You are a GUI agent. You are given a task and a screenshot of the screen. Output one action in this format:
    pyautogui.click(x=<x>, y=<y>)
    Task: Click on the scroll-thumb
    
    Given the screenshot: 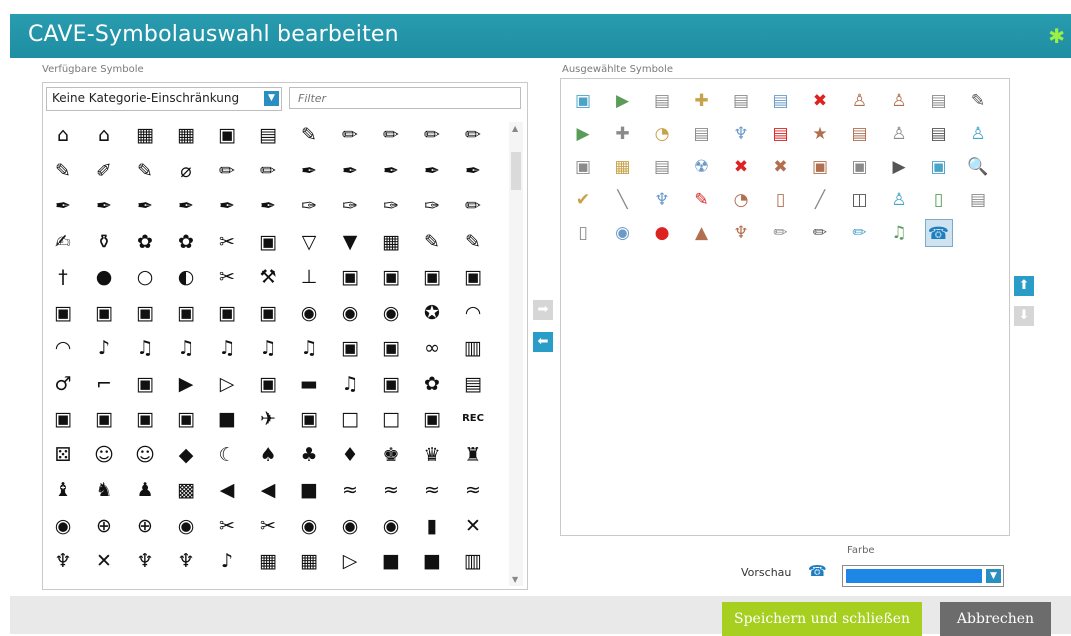 What is the action you would take?
    pyautogui.click(x=516, y=171)
    